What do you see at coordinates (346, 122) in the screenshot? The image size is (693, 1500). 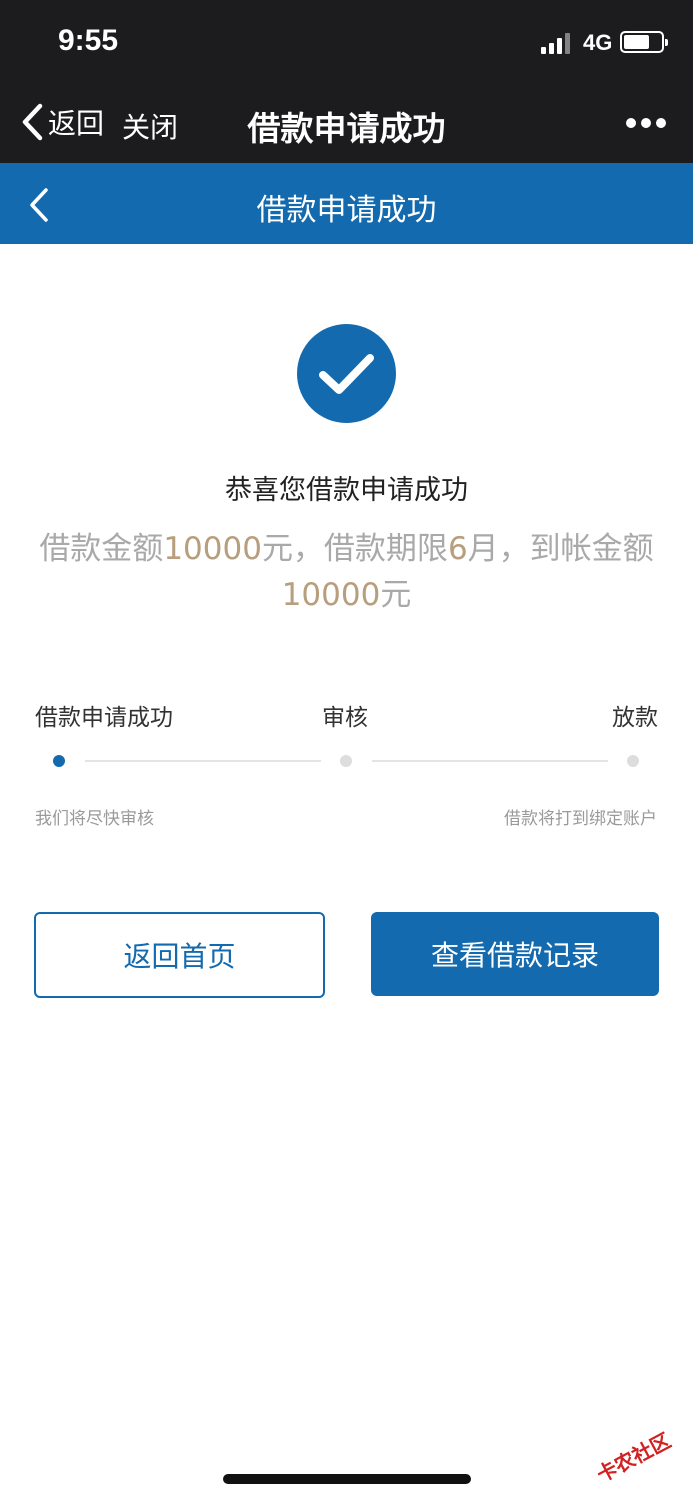 I see `nav-bar: 返回 关闭 借款申请成功` at bounding box center [346, 122].